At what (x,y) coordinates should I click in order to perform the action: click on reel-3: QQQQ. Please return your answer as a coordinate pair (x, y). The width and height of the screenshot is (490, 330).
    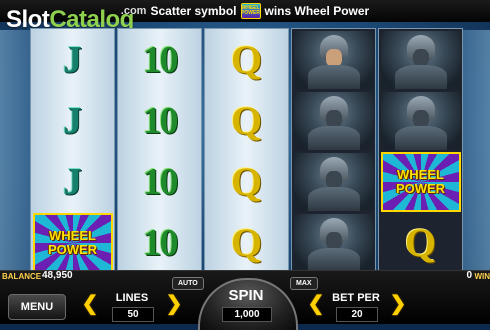
    Looking at the image, I should click on (246, 151).